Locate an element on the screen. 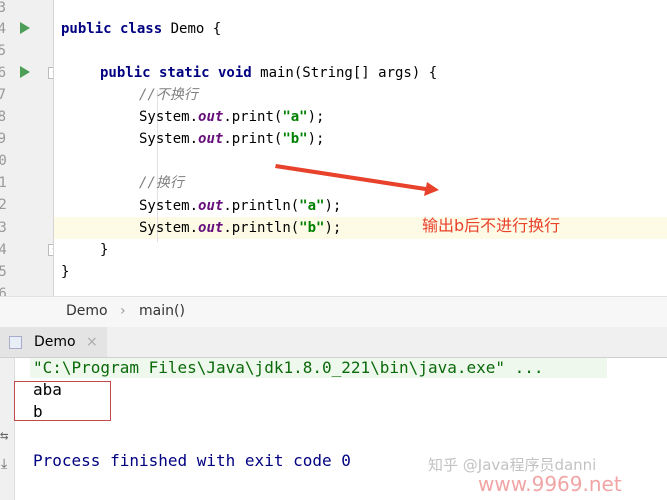 This screenshot has height=500, width=667. line-number: 14 is located at coordinates (3, 250).